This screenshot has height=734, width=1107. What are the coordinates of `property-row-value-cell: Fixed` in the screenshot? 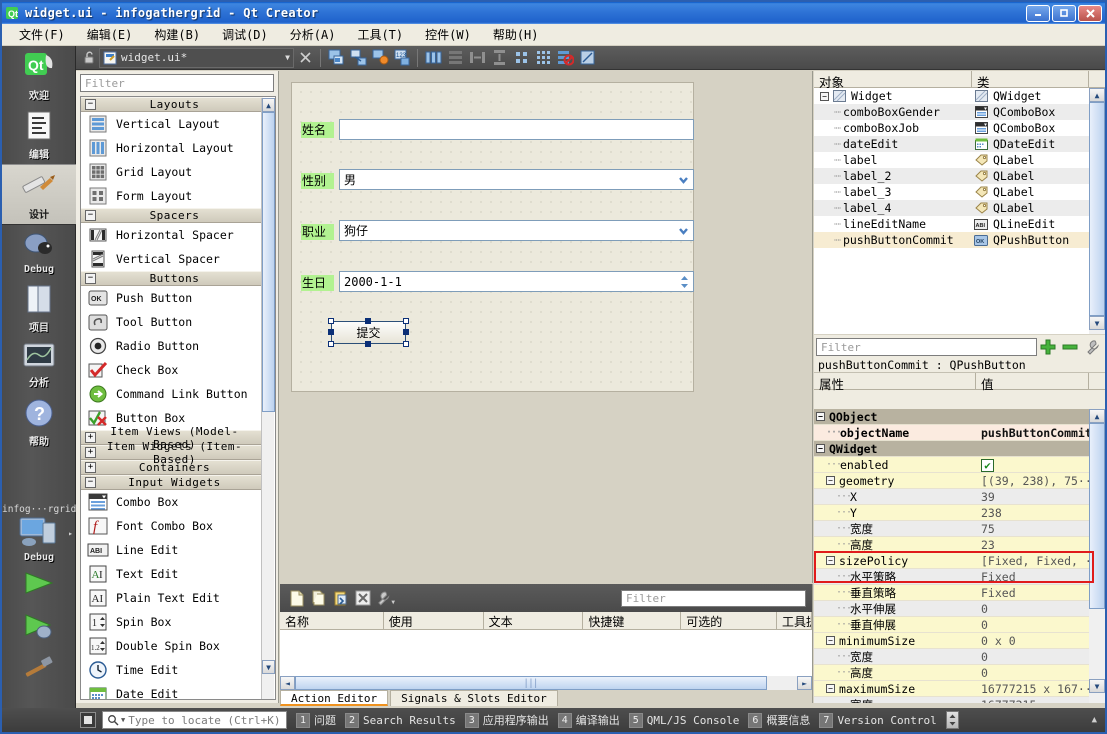 It's located at (1032, 577).